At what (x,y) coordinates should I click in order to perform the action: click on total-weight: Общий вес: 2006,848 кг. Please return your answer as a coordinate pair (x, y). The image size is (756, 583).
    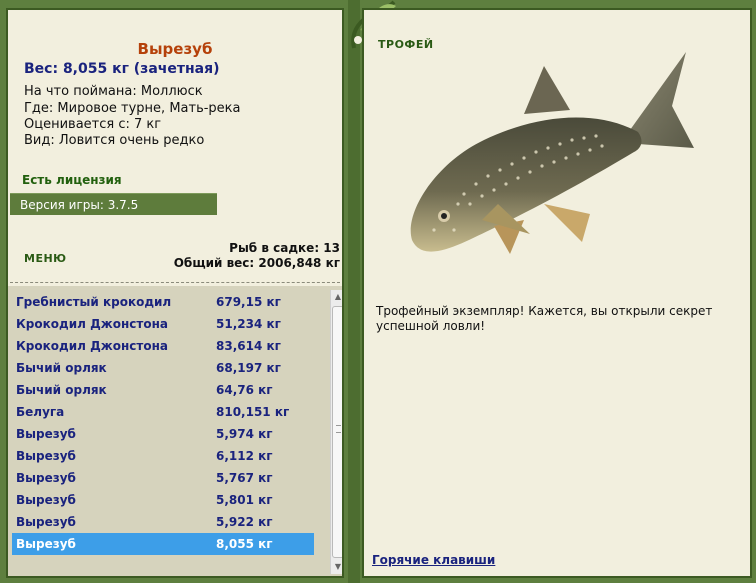
    Looking at the image, I should click on (256, 263).